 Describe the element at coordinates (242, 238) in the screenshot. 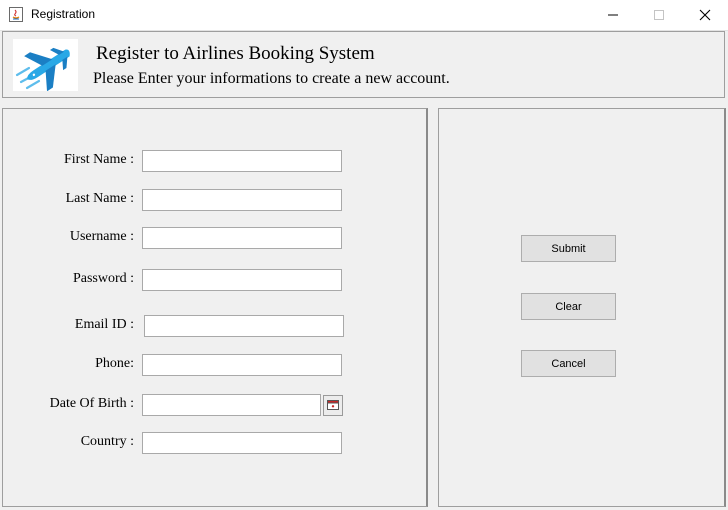

I see `username-input` at that location.